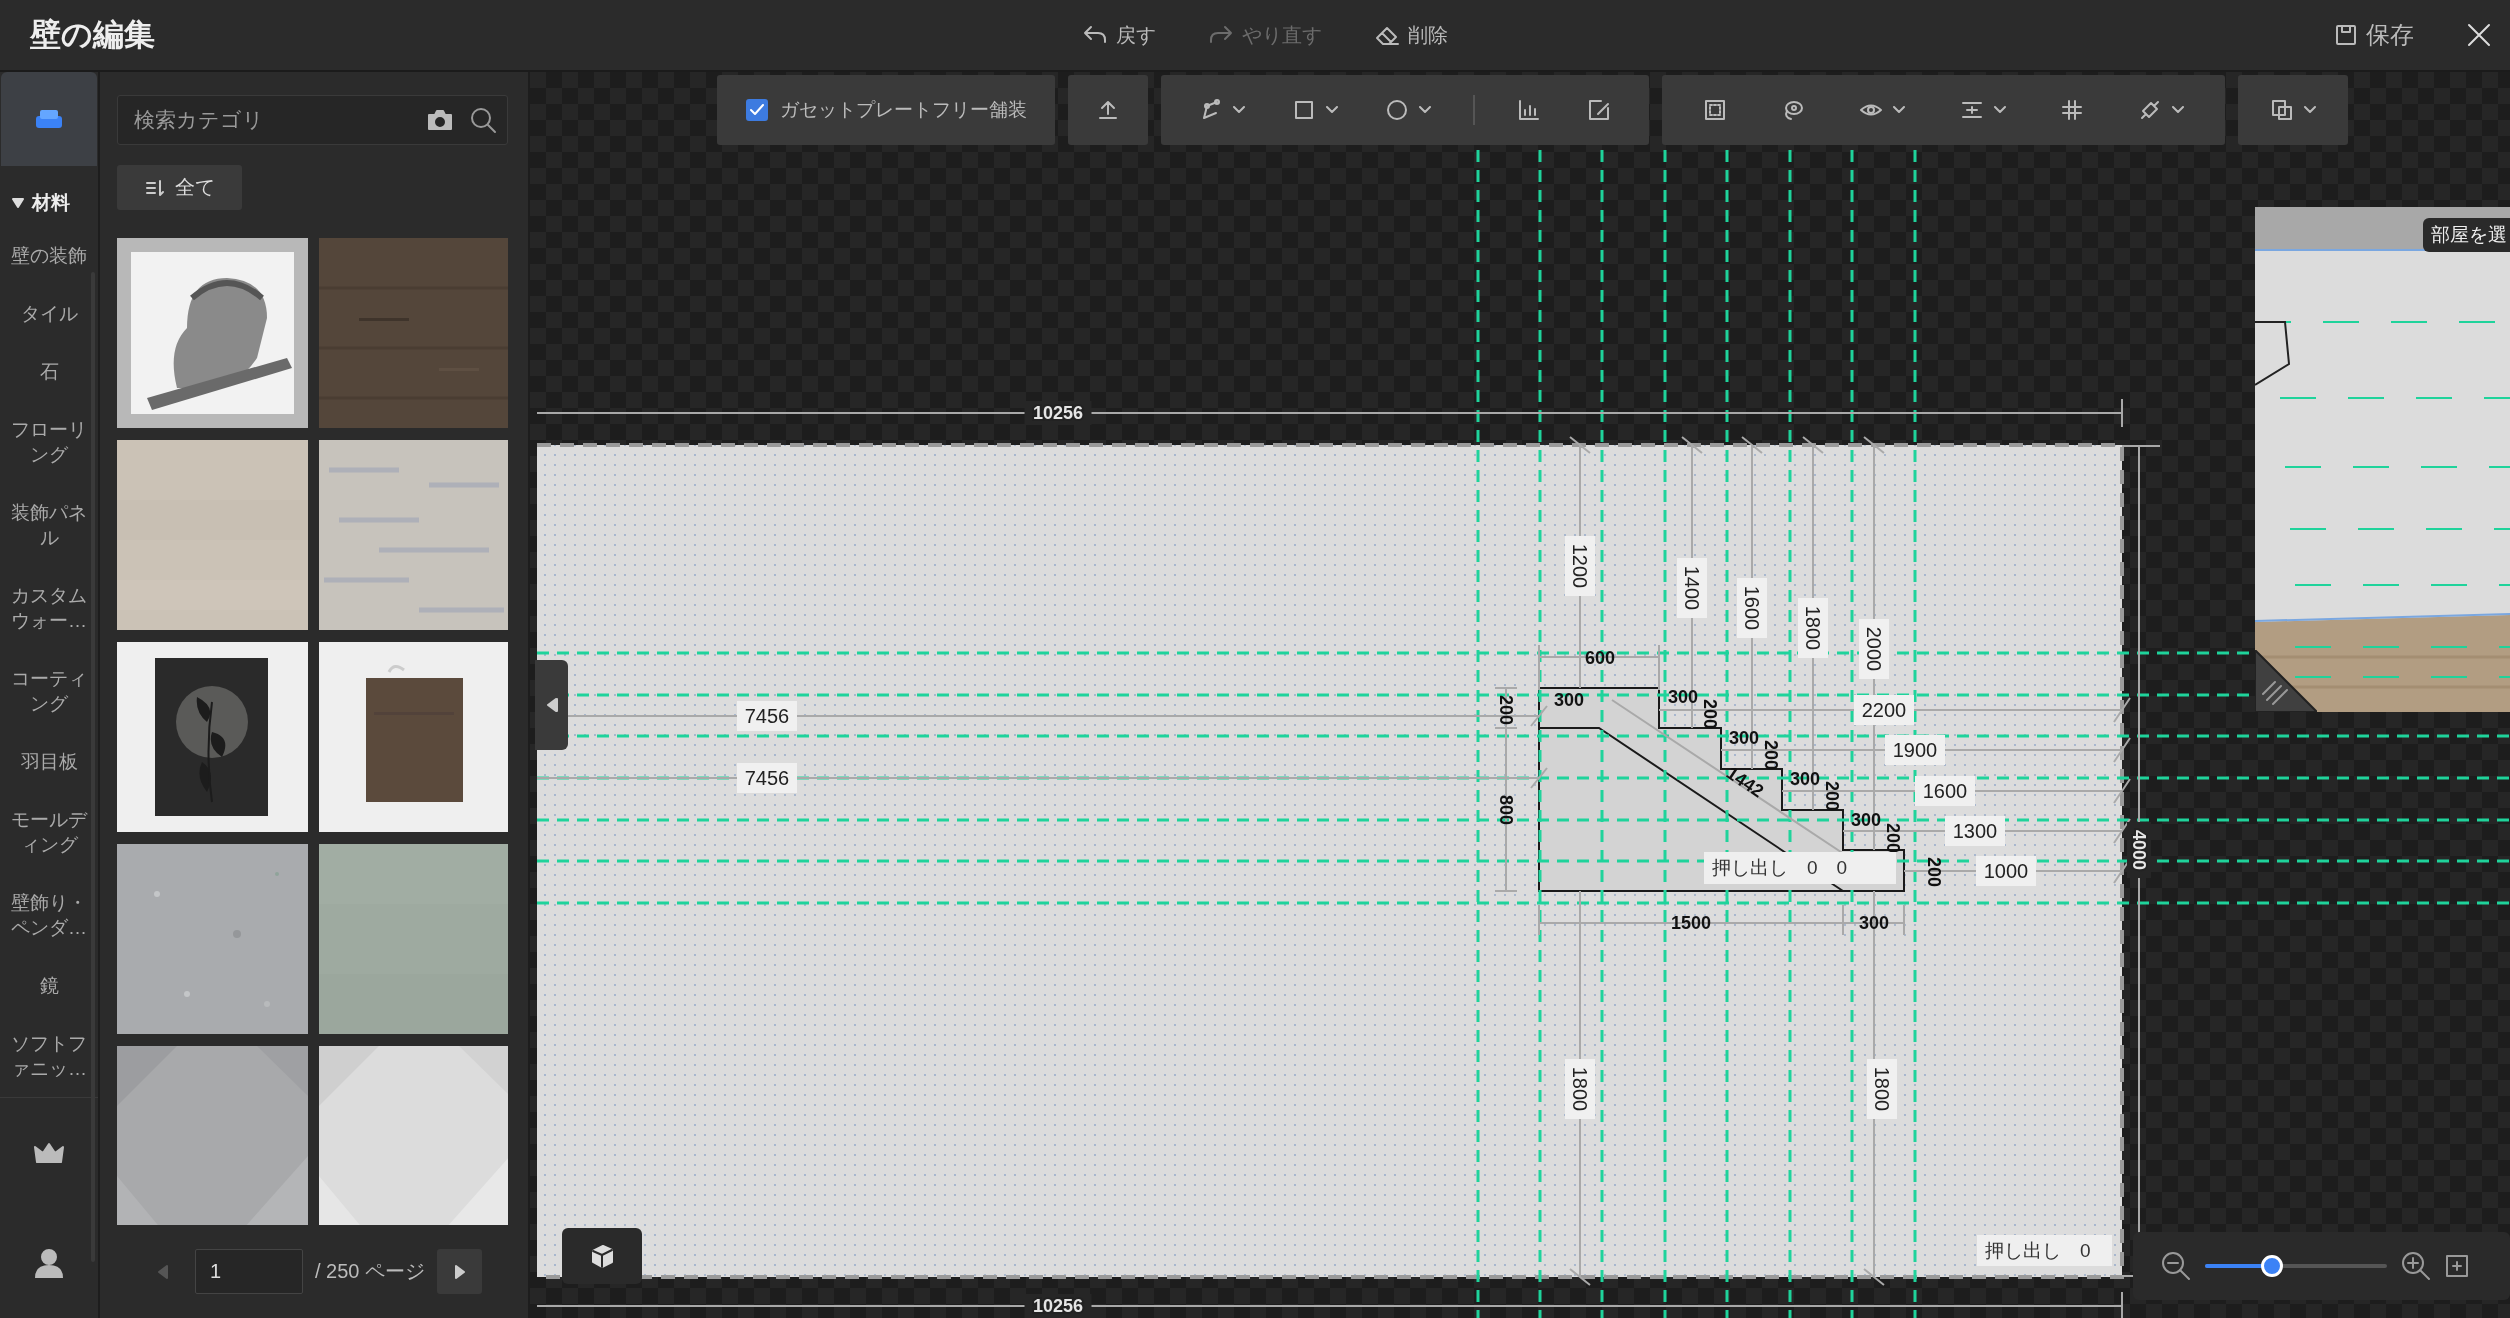 Image resolution: width=2510 pixels, height=1318 pixels. Describe the element at coordinates (2374, 35) in the screenshot. I see `save-button: 保存` at that location.